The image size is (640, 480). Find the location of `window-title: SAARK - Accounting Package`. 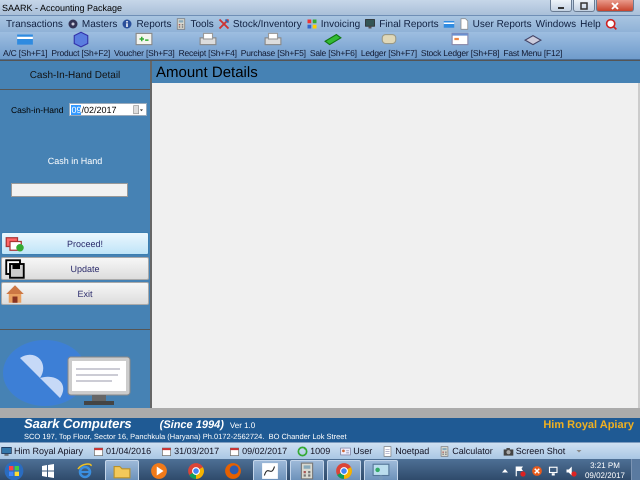

window-title: SAARK - Accounting Package is located at coordinates (61, 7).